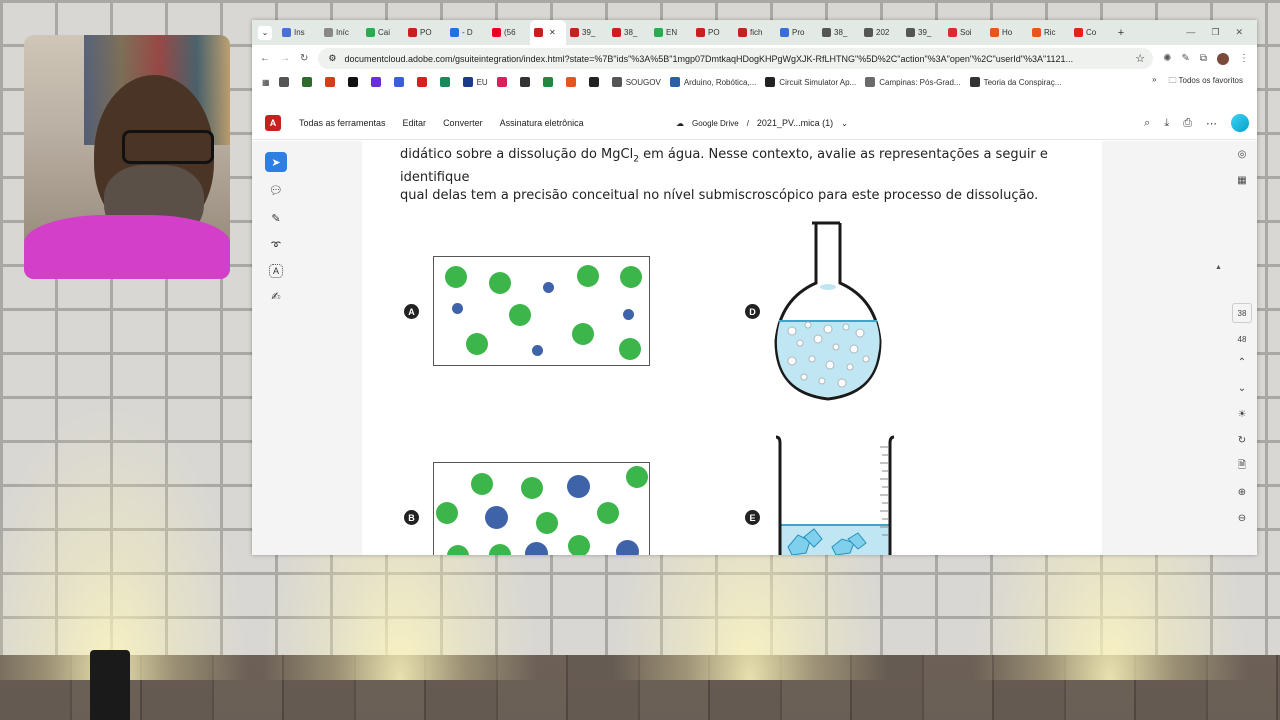 This screenshot has height=720, width=1280. Describe the element at coordinates (1223, 58) in the screenshot. I see `profile-avatar` at that location.